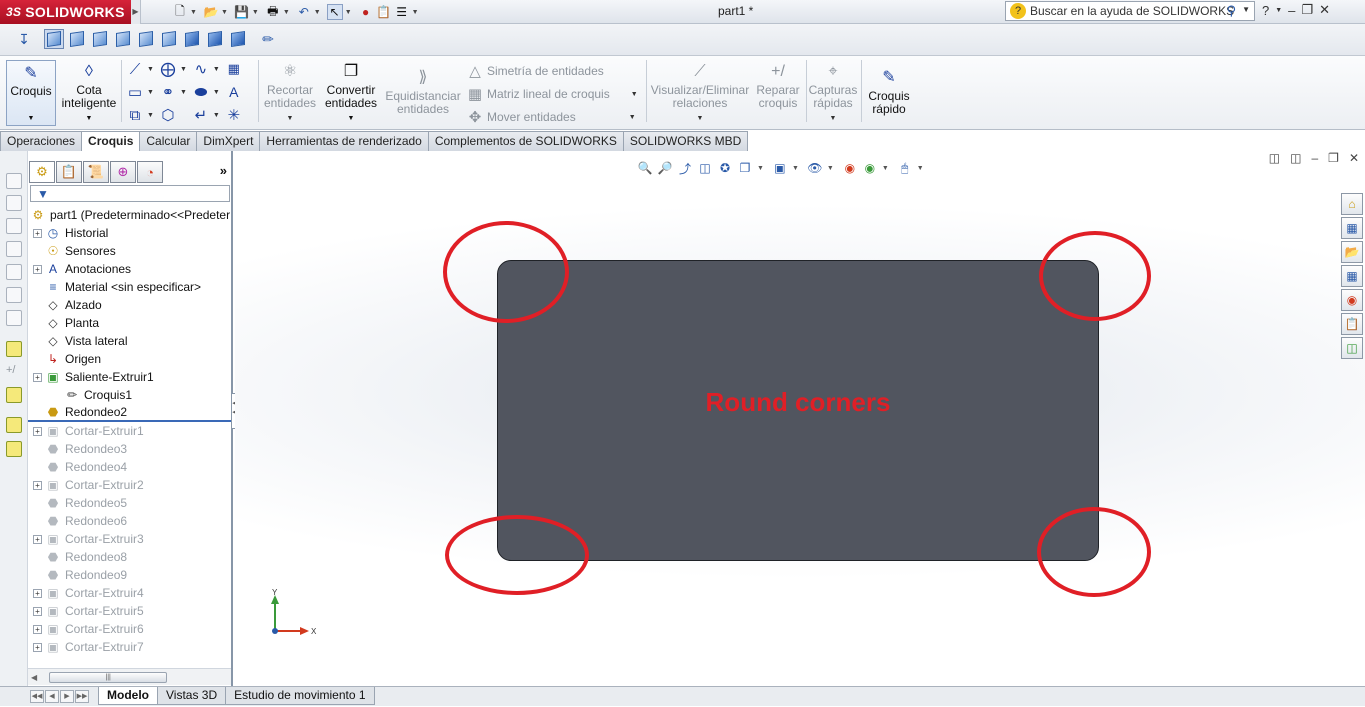 The width and height of the screenshot is (1365, 707). I want to click on wireframe-view-icon, so click(54, 39).